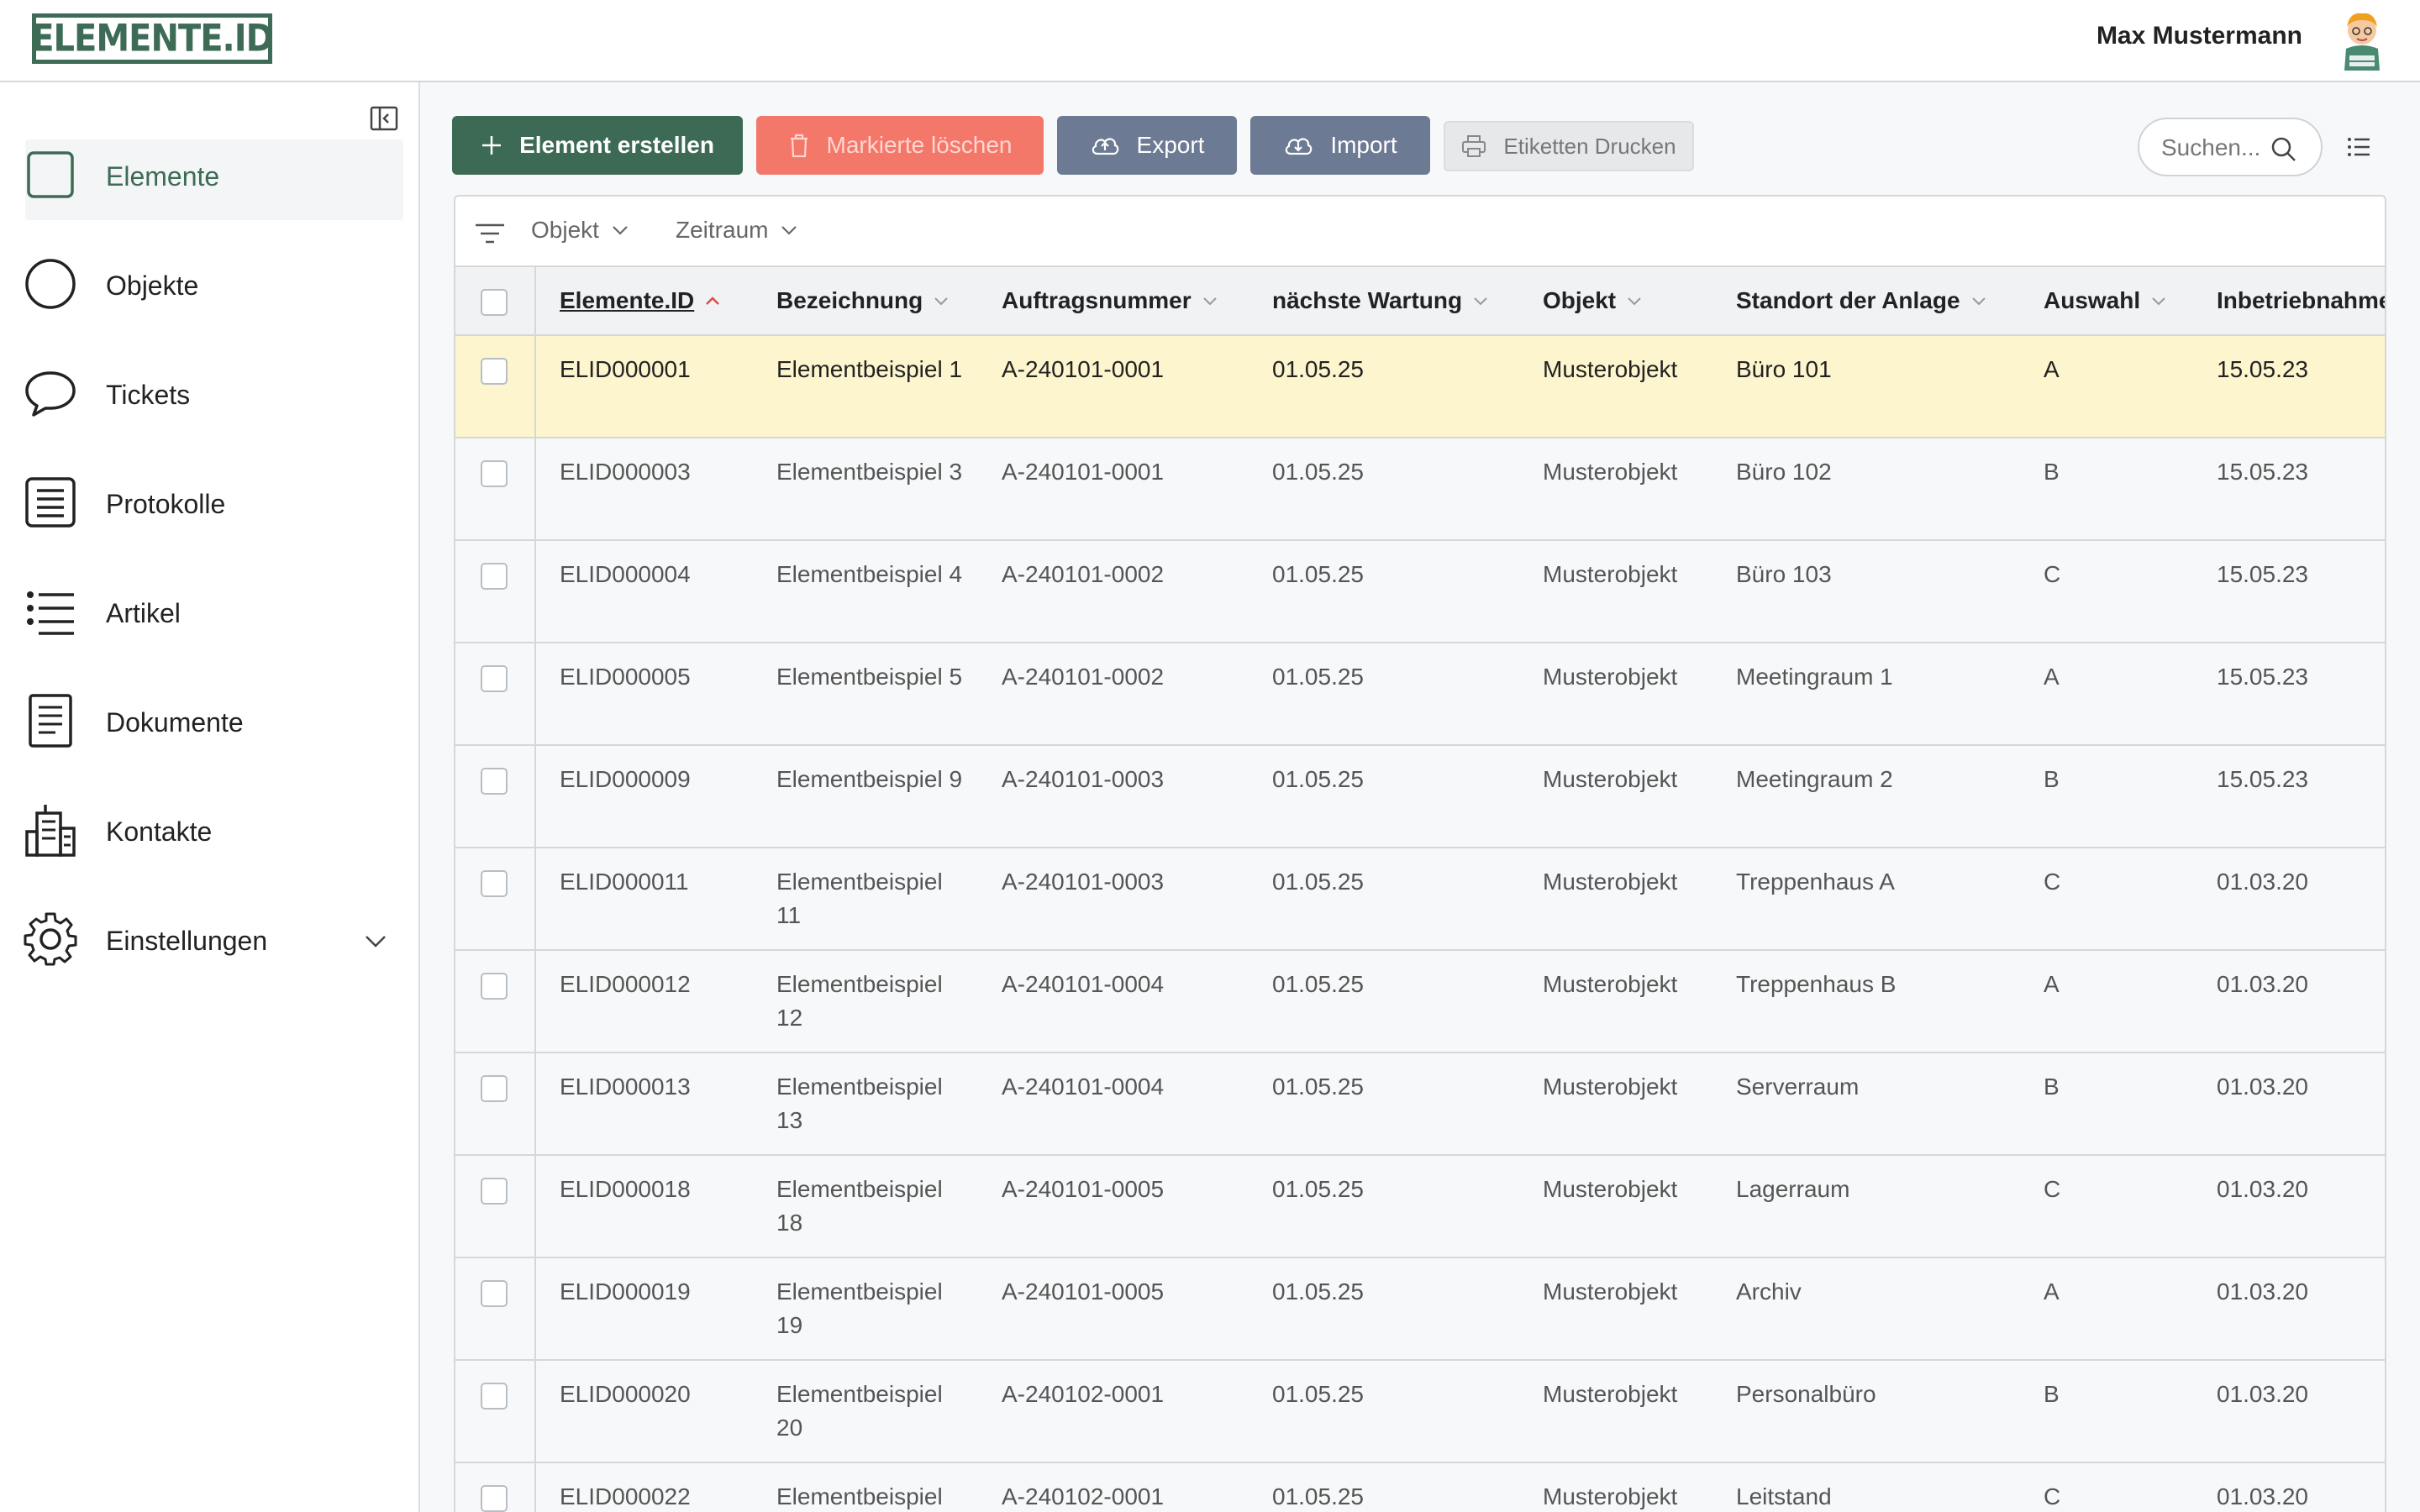  I want to click on create-element-button: Element erstellen, so click(597, 145).